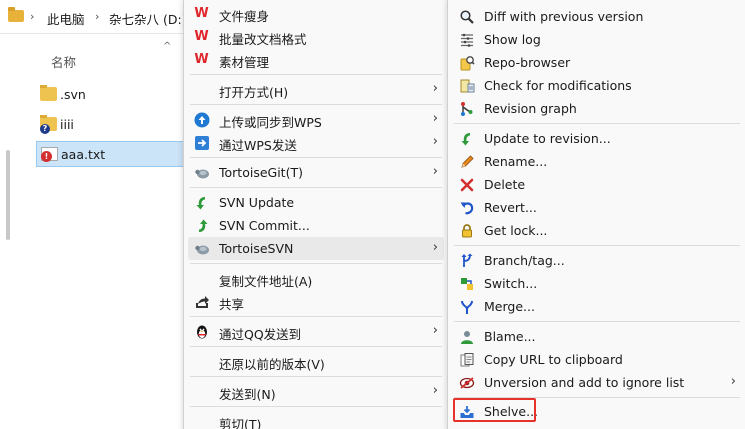 This screenshot has width=745, height=429. I want to click on clipboard-icon, so click(466, 359).